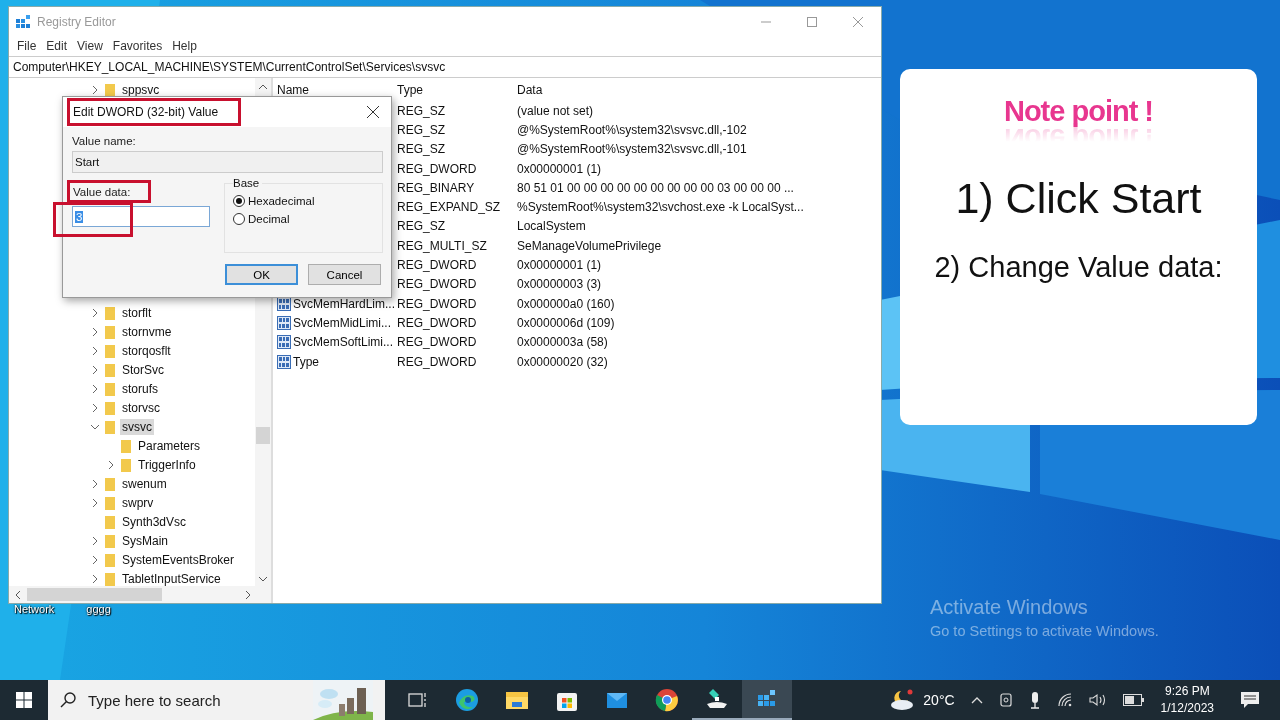  Describe the element at coordinates (24, 700) in the screenshot. I see `windows-logo-icon` at that location.